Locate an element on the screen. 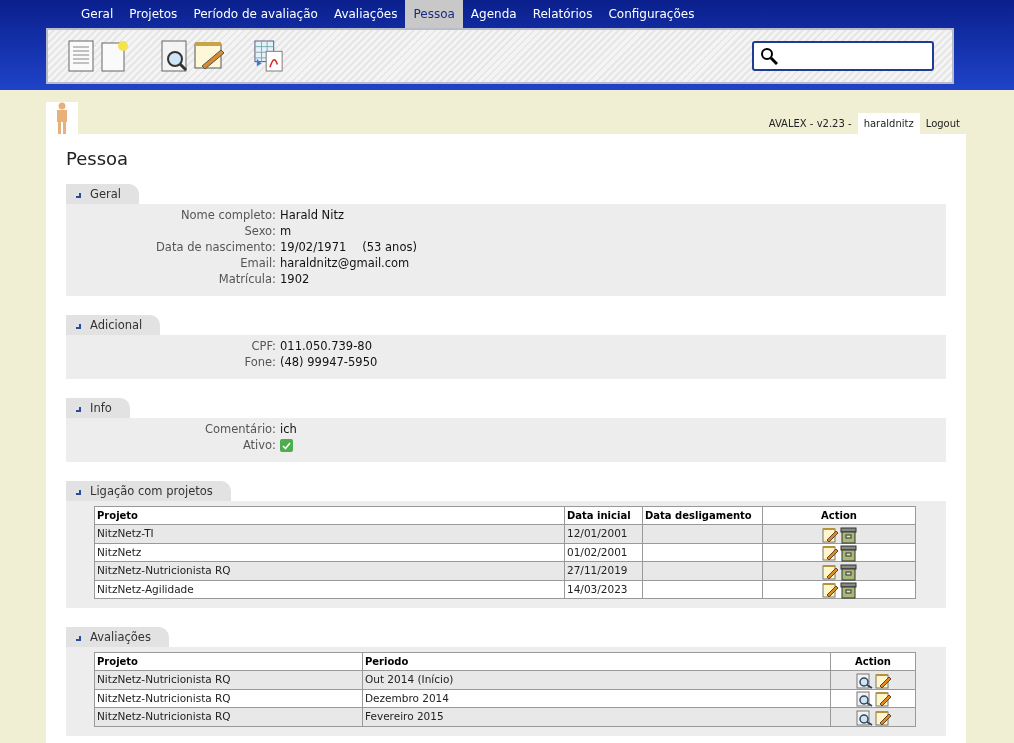 The height and width of the screenshot is (743, 1014). search-icon is located at coordinates (769, 56).